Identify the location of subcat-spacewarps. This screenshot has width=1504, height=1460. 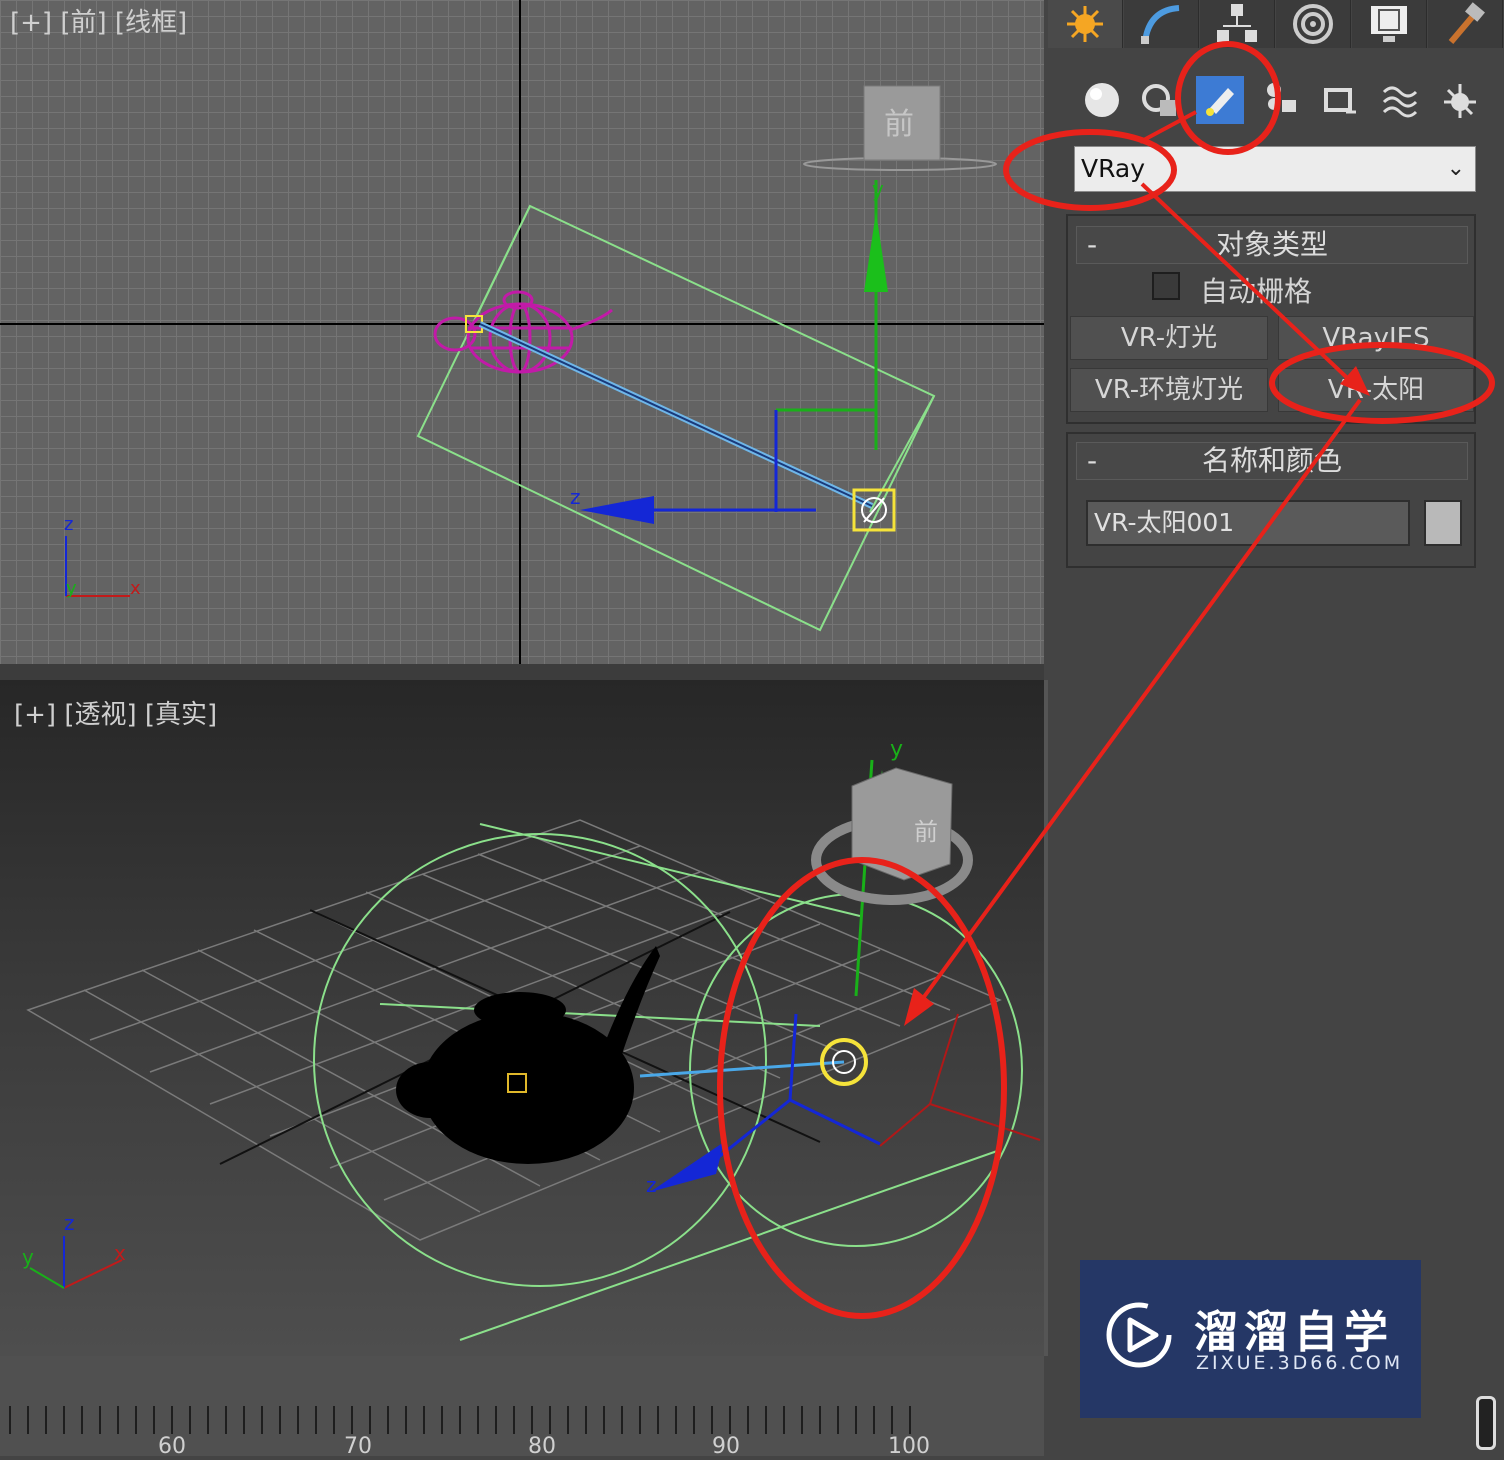
(1400, 100).